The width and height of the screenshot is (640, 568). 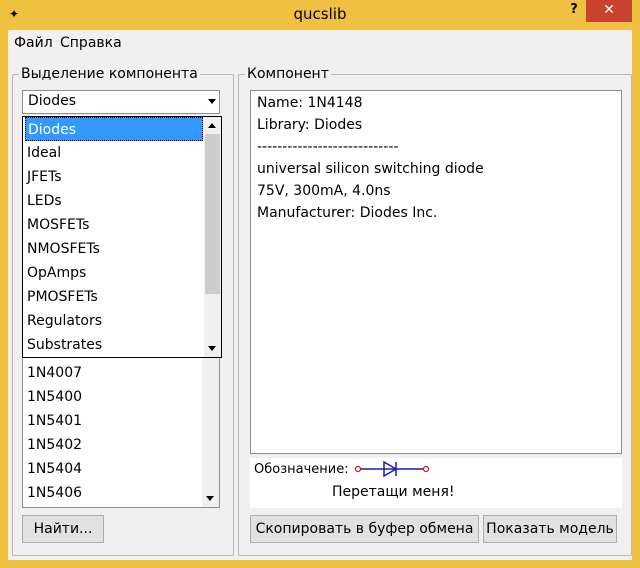 I want to click on dropdown-item-ideal: Ideal, so click(x=114, y=153).